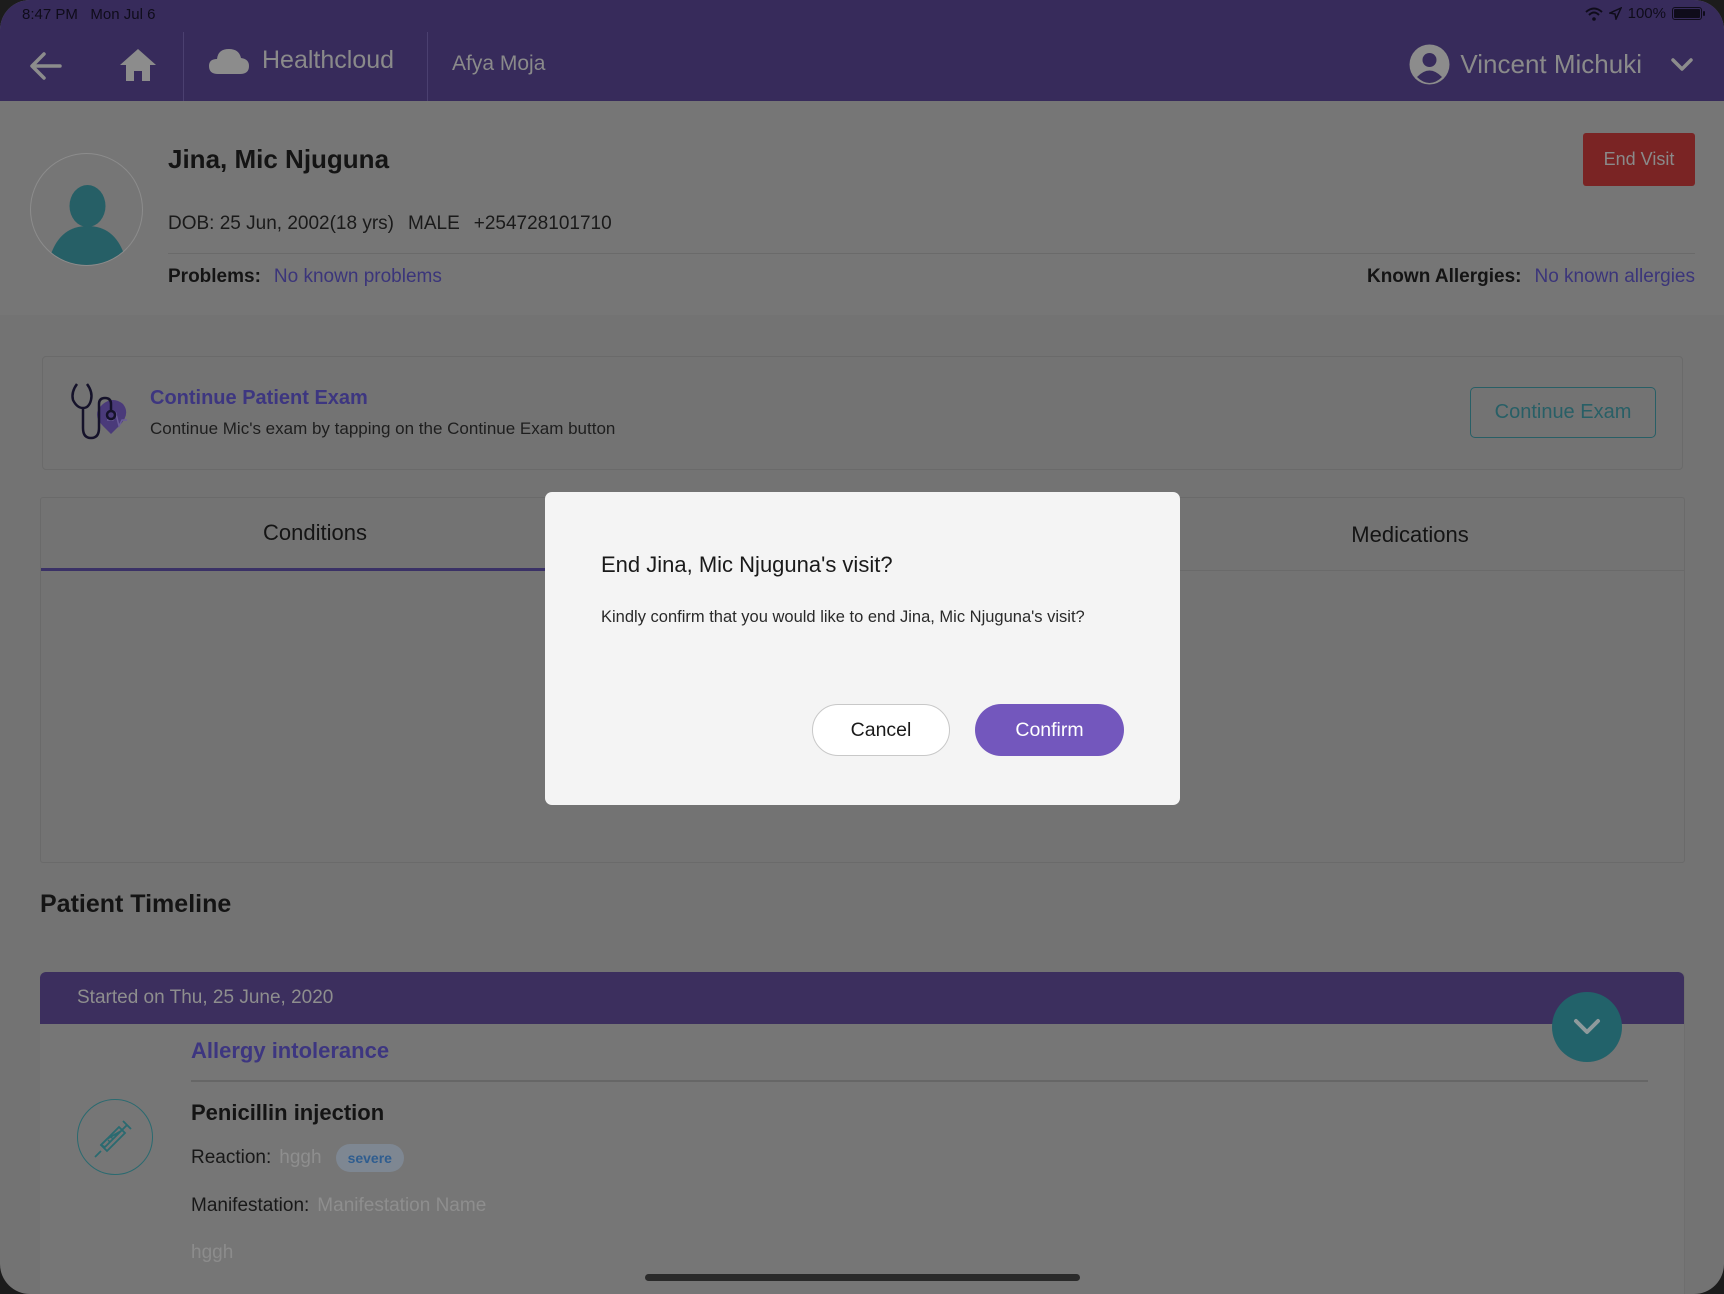 The width and height of the screenshot is (1724, 1294). I want to click on entry-divider, so click(919, 1081).